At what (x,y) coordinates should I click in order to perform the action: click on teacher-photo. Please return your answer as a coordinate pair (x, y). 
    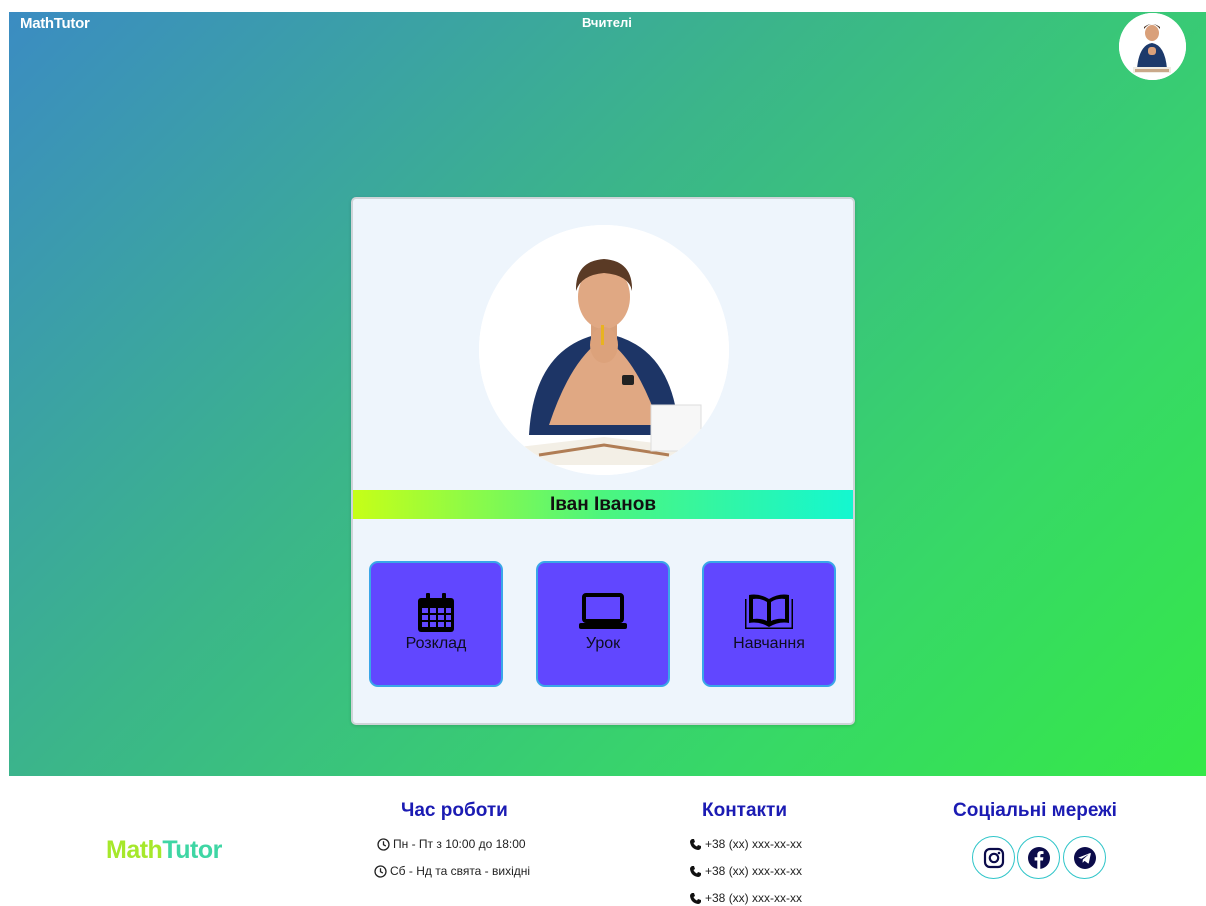
    Looking at the image, I should click on (604, 350).